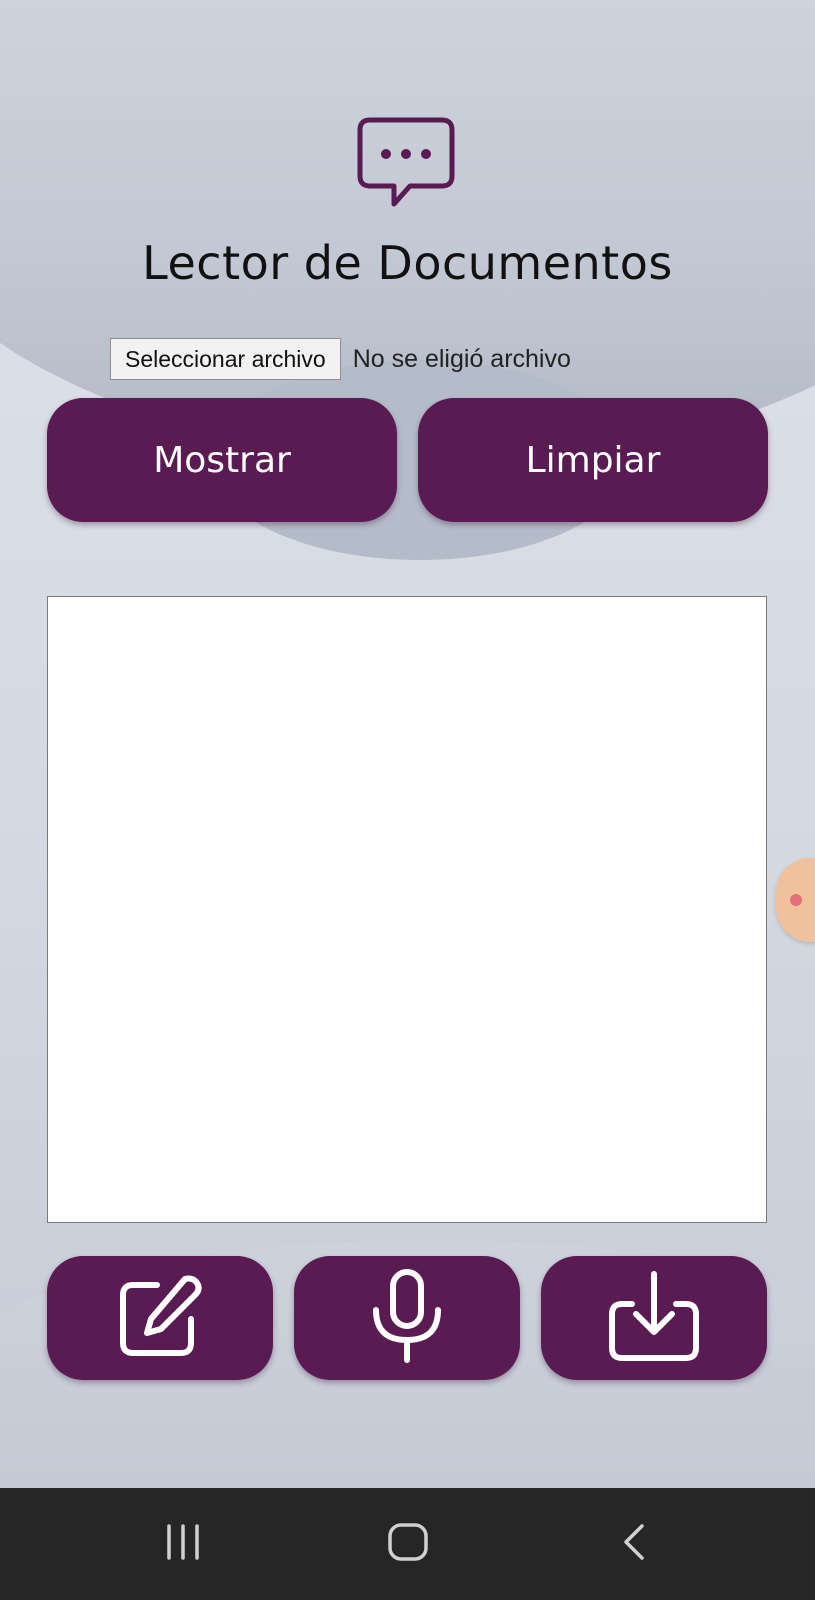  Describe the element at coordinates (222, 460) in the screenshot. I see `show-button: Mostrar` at that location.